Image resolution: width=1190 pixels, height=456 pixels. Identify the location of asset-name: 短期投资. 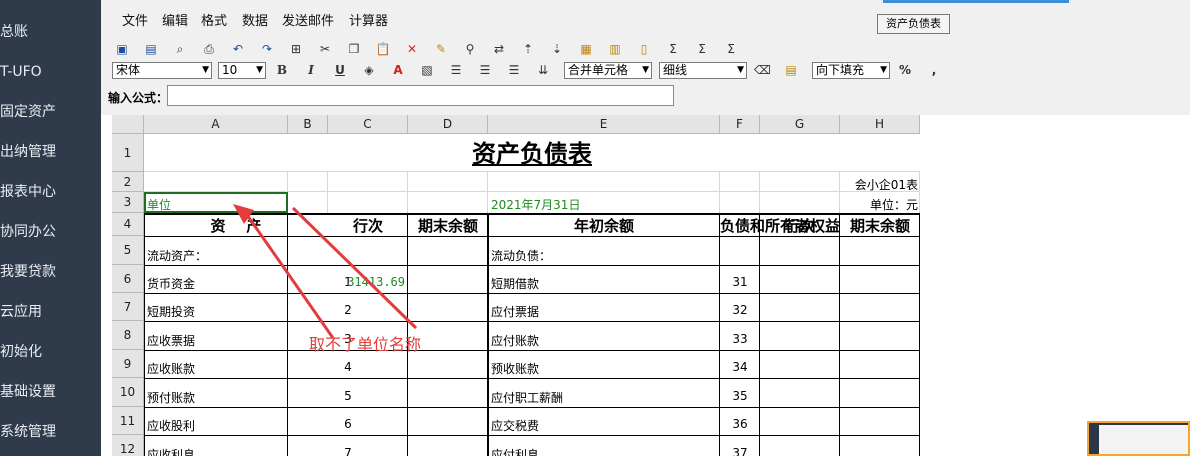
(171, 311).